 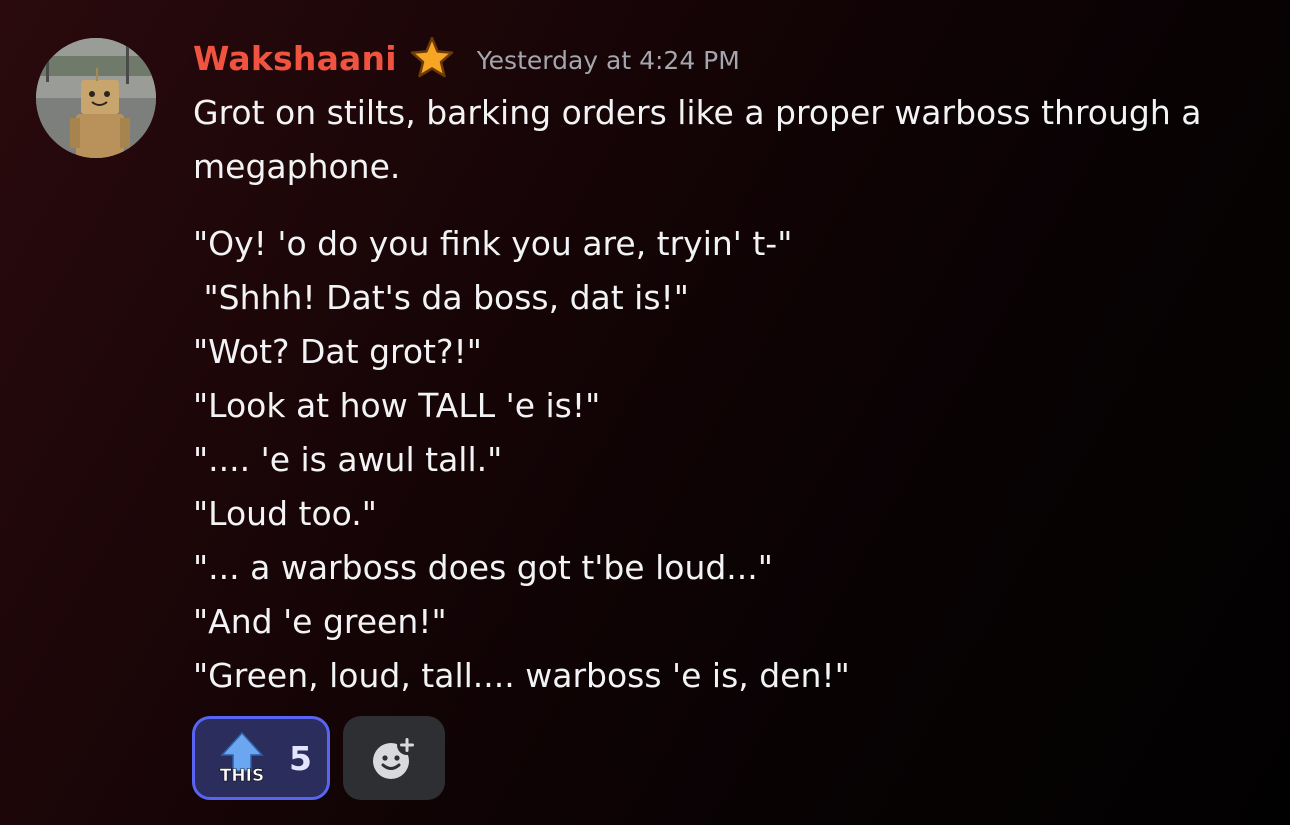 I want to click on reactions-bar: THIS 5, so click(x=318, y=758).